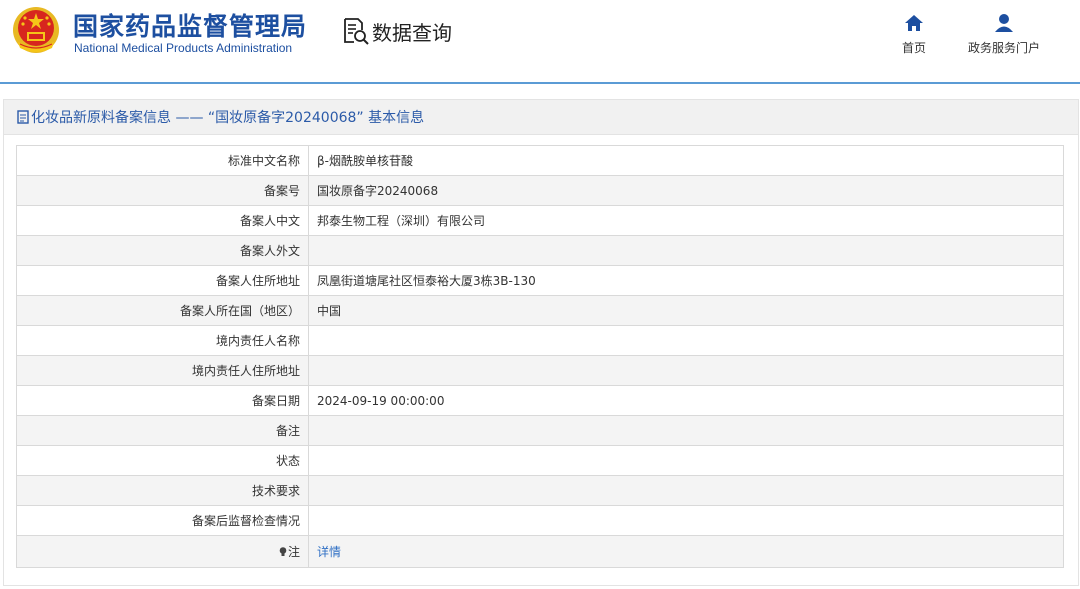 The image size is (1080, 589). Describe the element at coordinates (914, 34) in the screenshot. I see `nav-home: 首页` at that location.